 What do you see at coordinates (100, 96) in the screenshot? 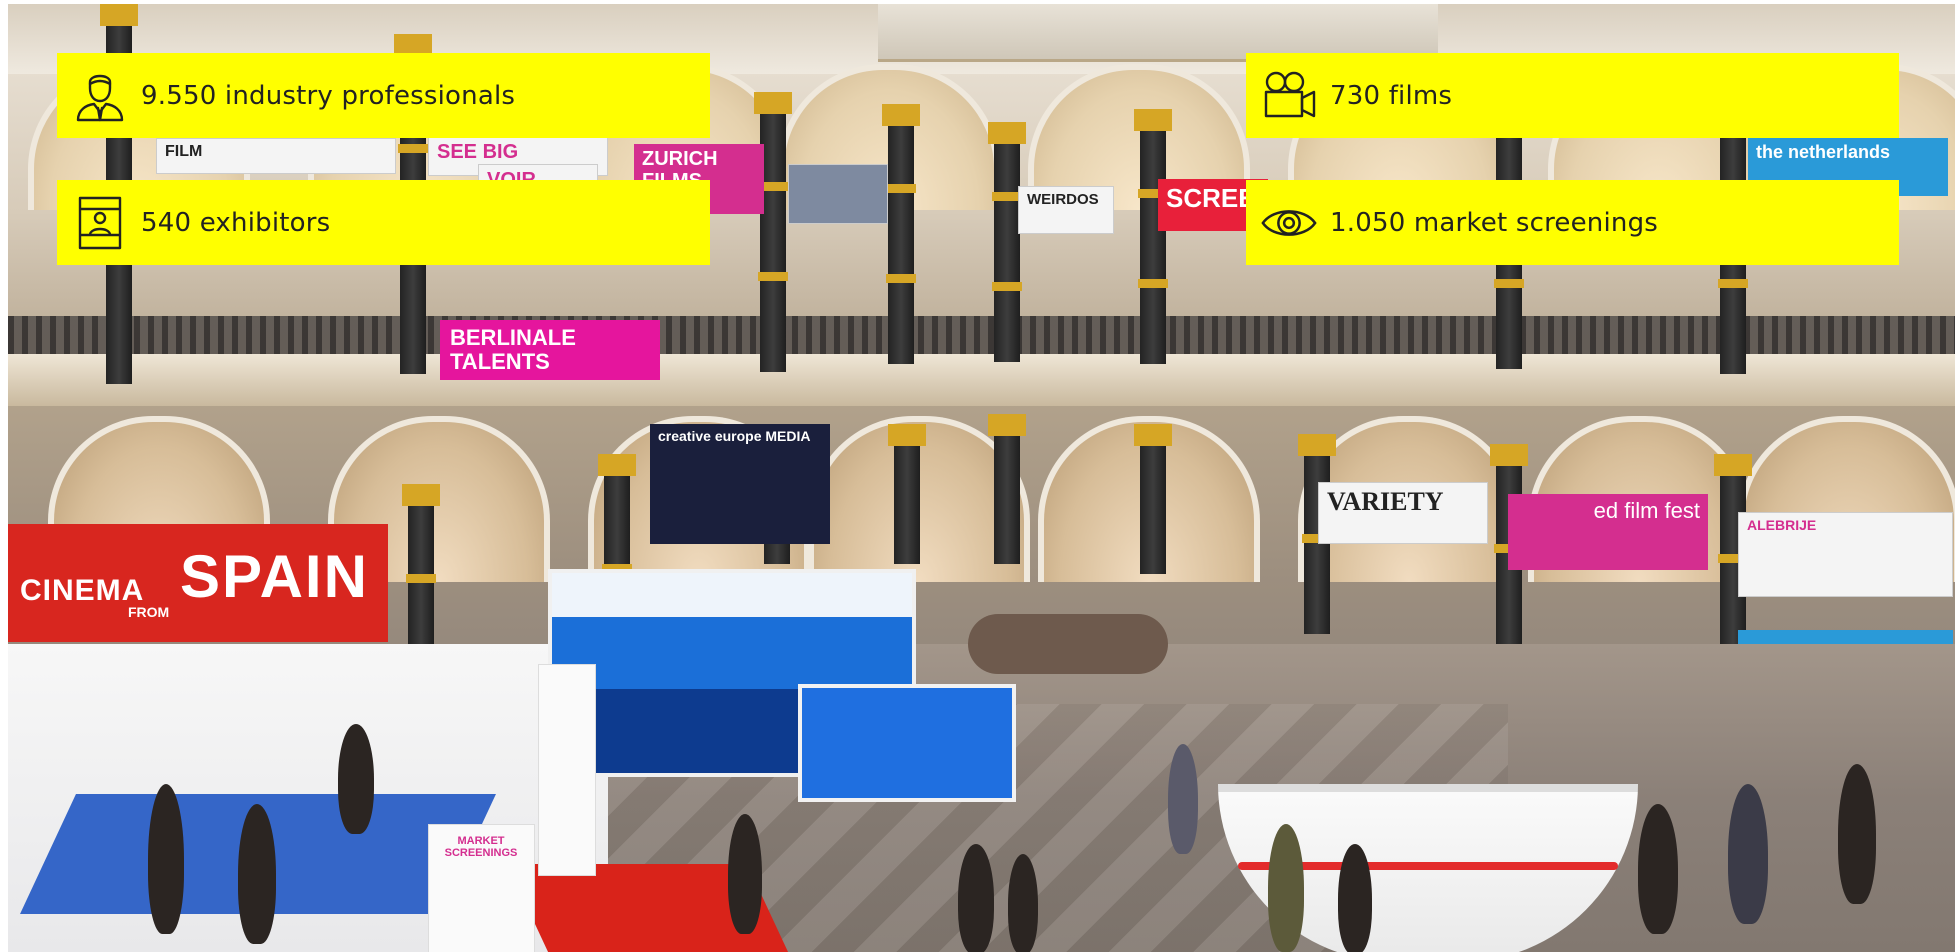
I see `person-icon` at bounding box center [100, 96].